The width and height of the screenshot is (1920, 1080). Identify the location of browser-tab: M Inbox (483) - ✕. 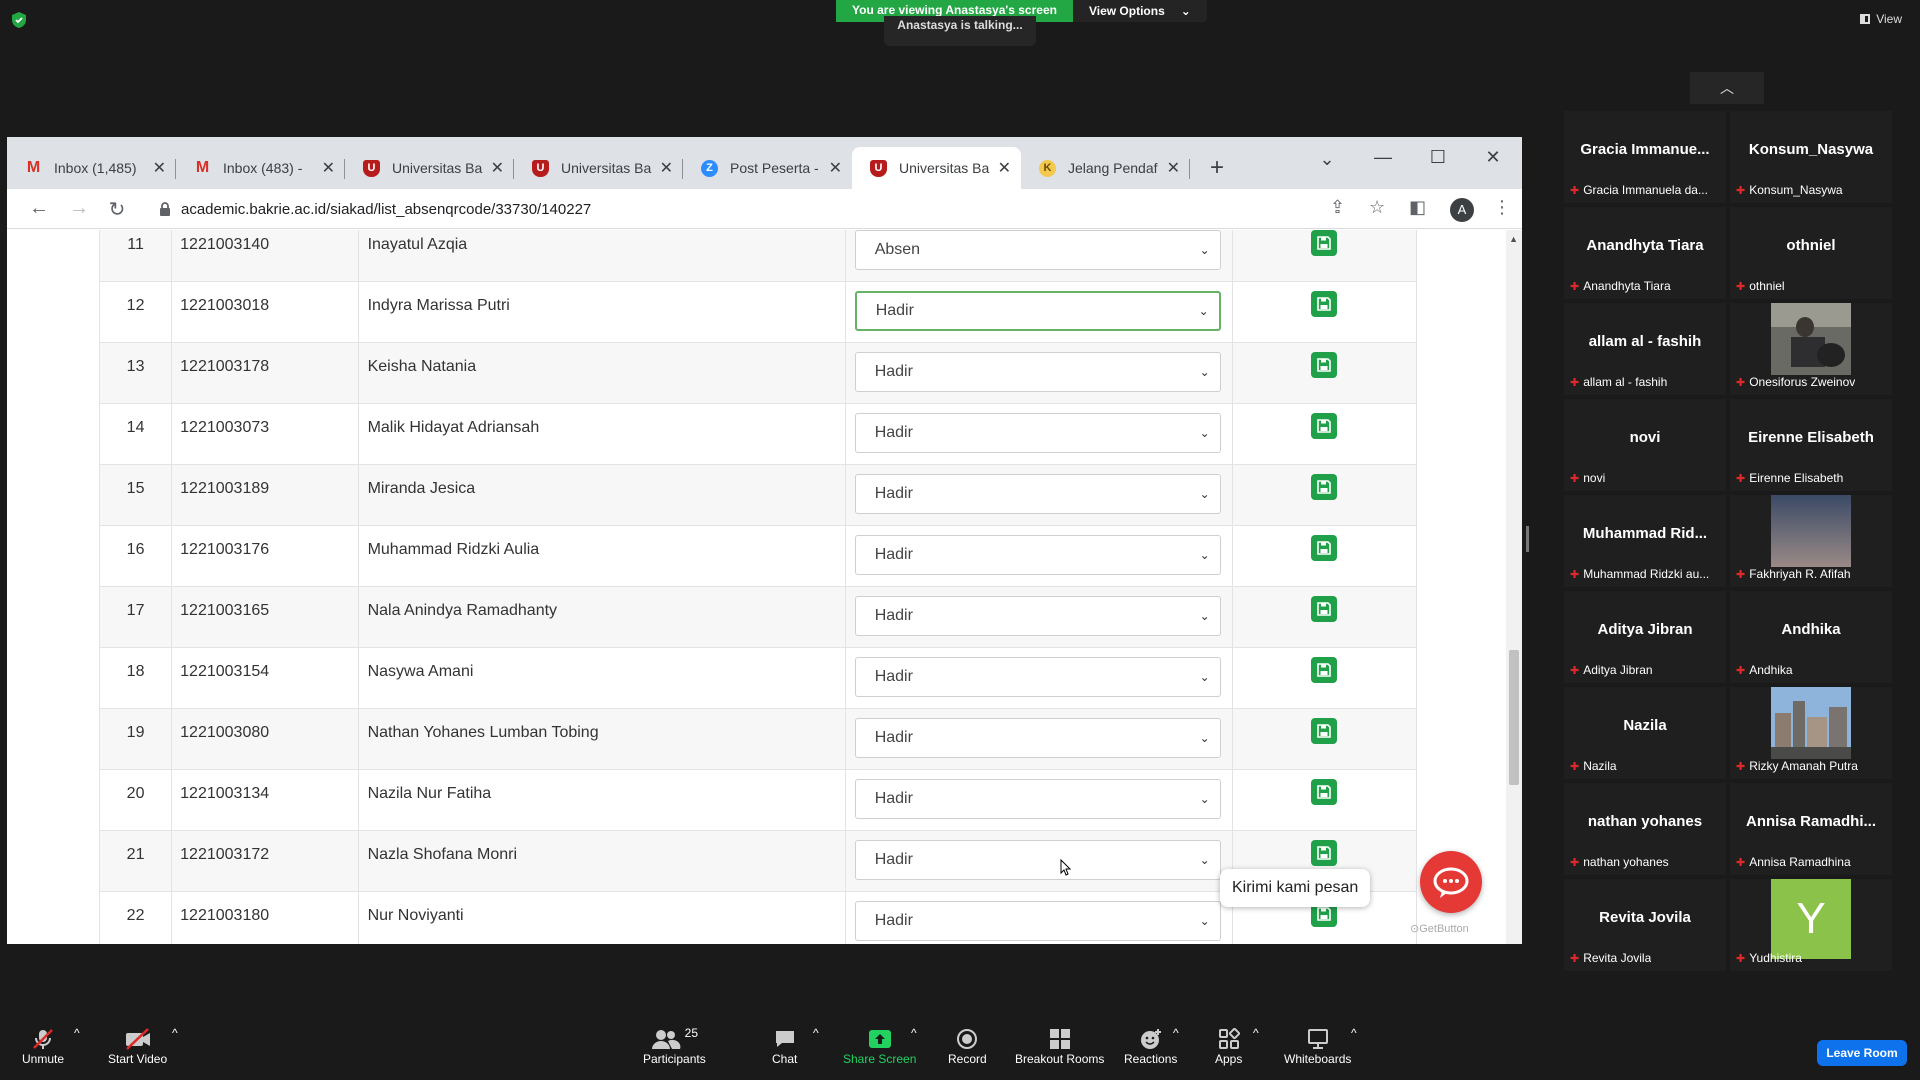
(260, 168).